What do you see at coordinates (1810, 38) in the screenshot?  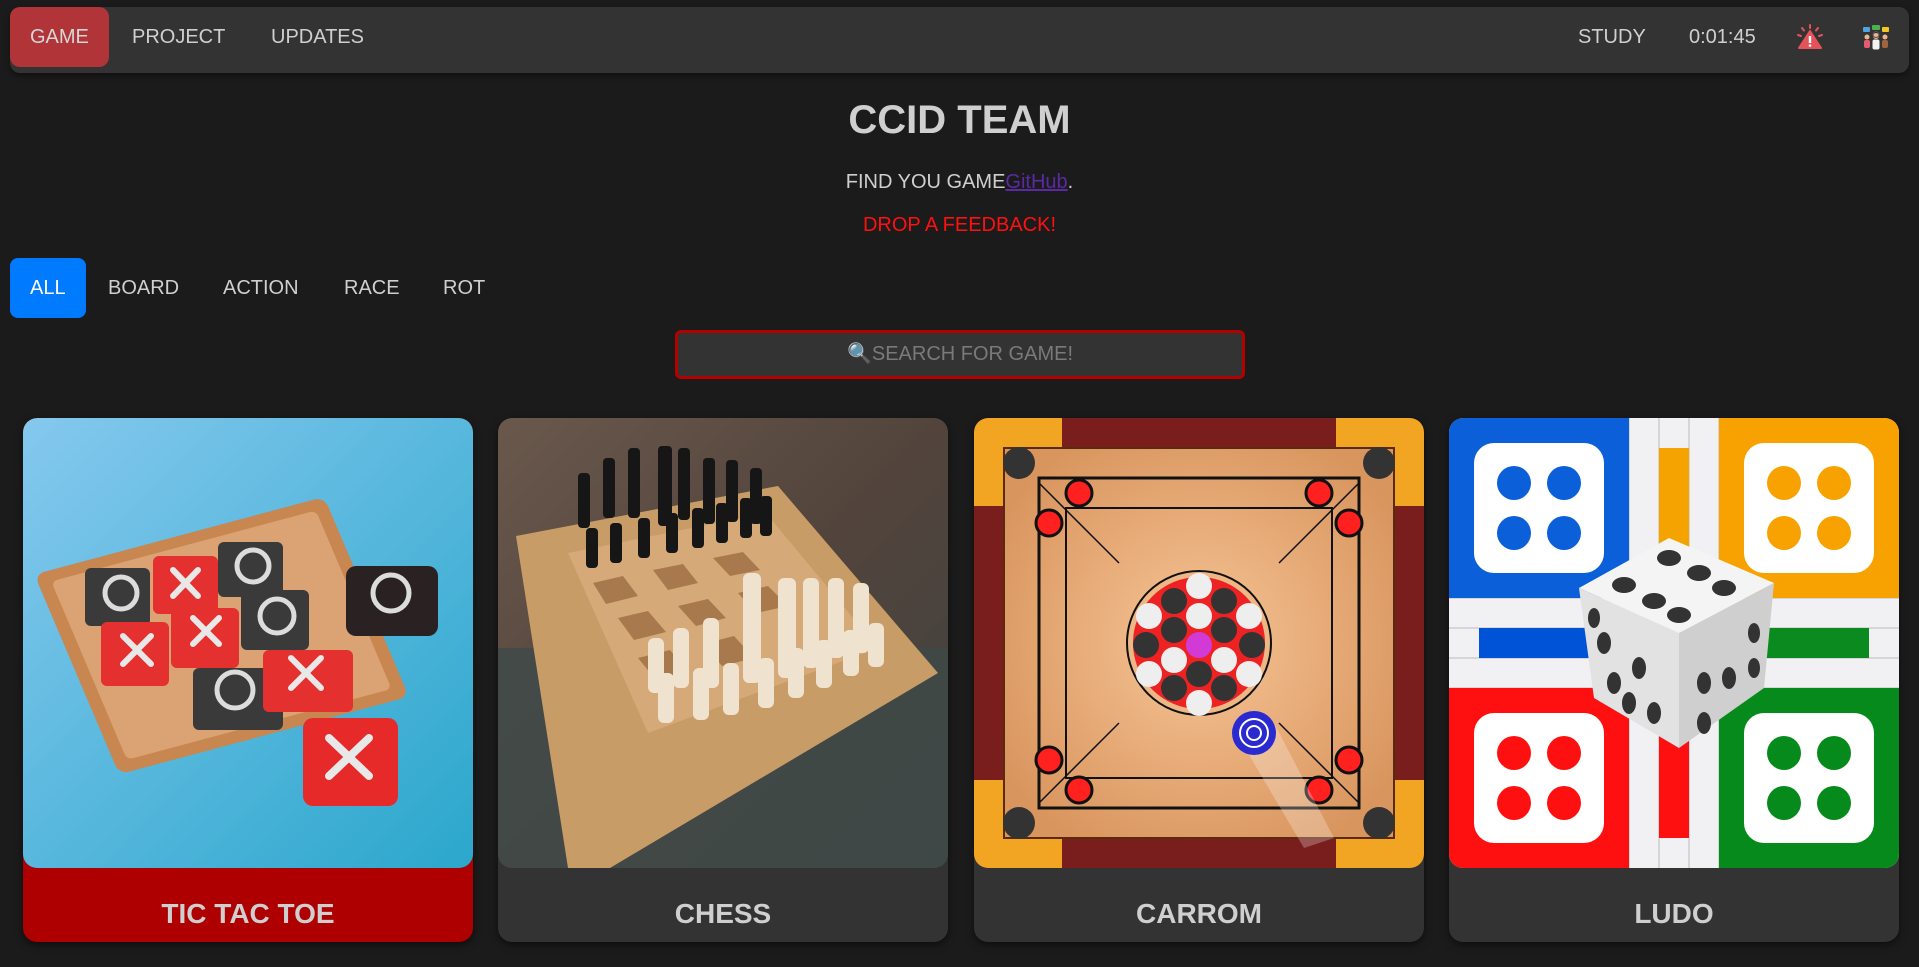 I see `alert-icon` at bounding box center [1810, 38].